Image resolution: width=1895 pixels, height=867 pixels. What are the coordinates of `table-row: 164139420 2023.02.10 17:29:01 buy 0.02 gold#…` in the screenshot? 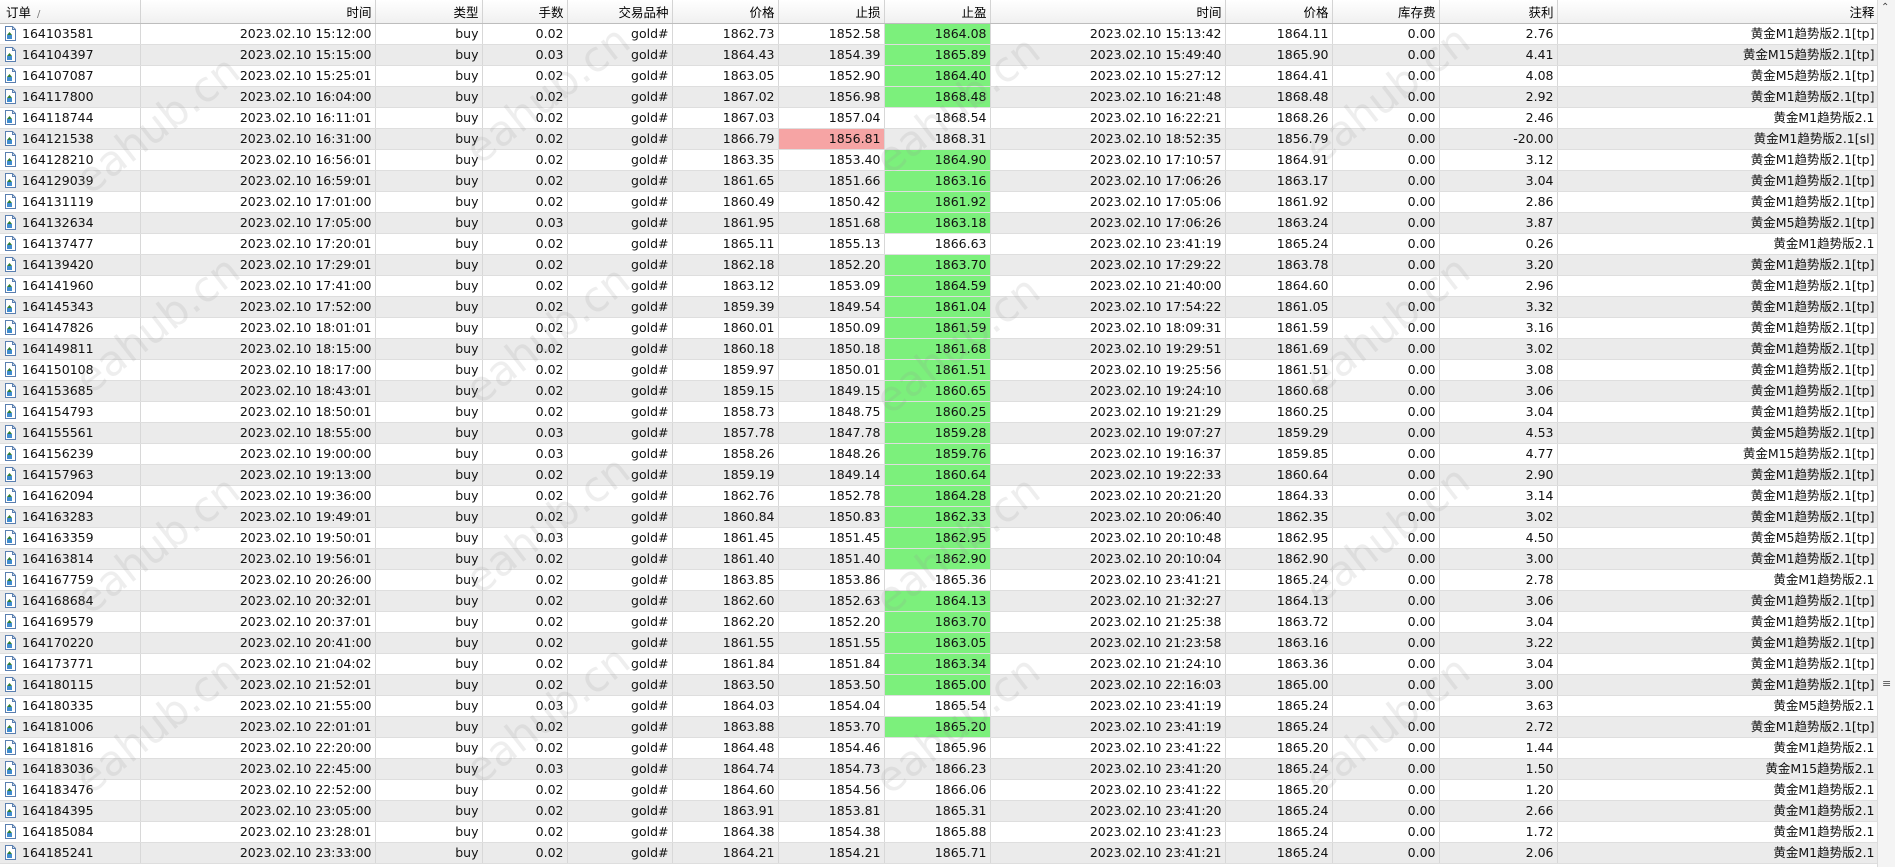 It's located at (939, 265).